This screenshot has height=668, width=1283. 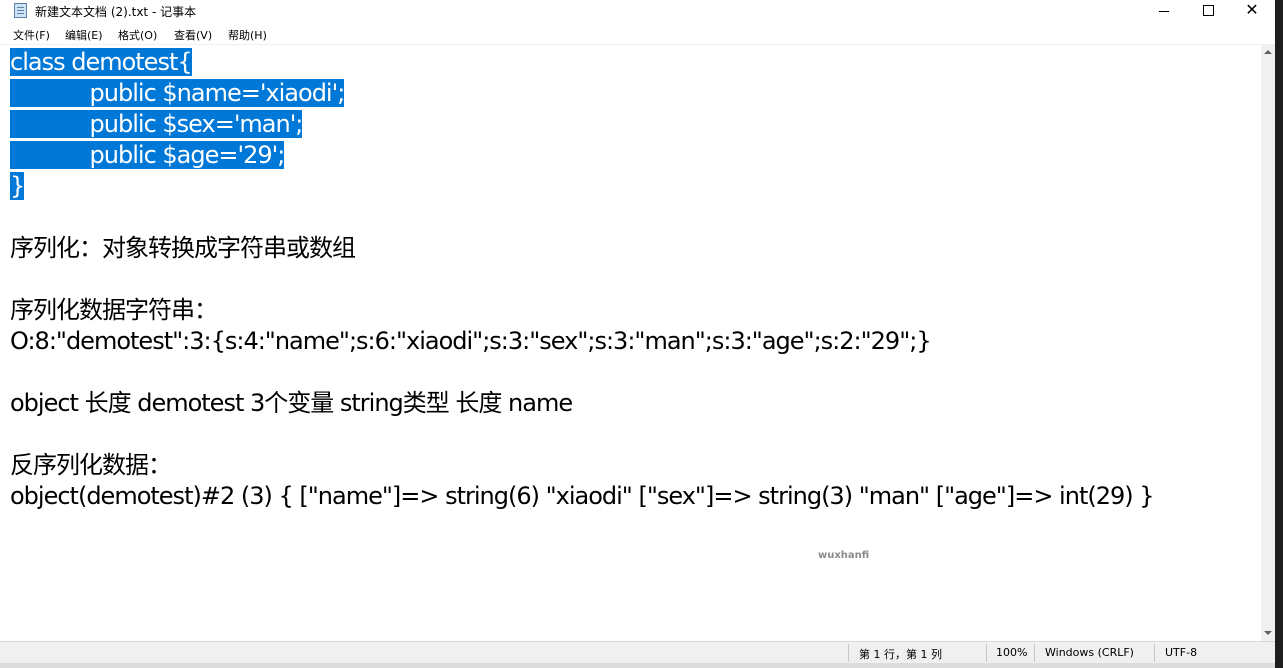 I want to click on menu-edit: 编辑(E), so click(x=84, y=35).